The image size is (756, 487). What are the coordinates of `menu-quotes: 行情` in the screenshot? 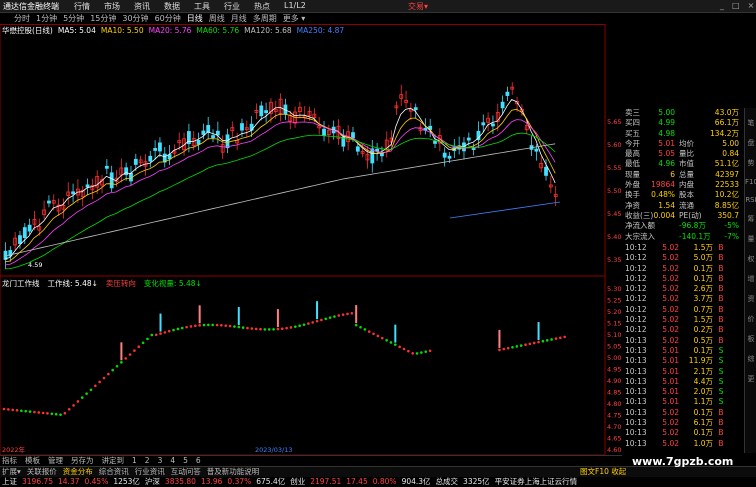 It's located at (82, 6).